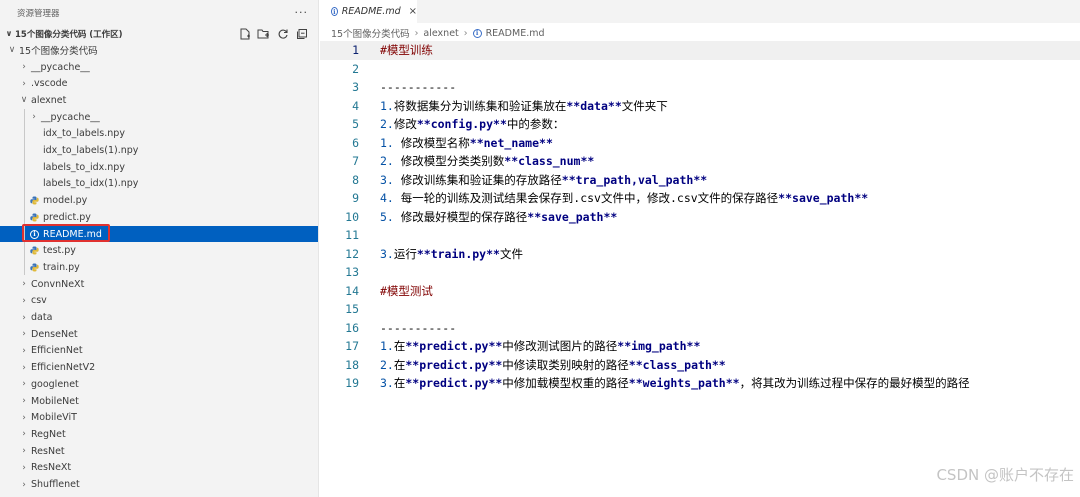  I want to click on tree-folder: › .vscode, so click(159, 83).